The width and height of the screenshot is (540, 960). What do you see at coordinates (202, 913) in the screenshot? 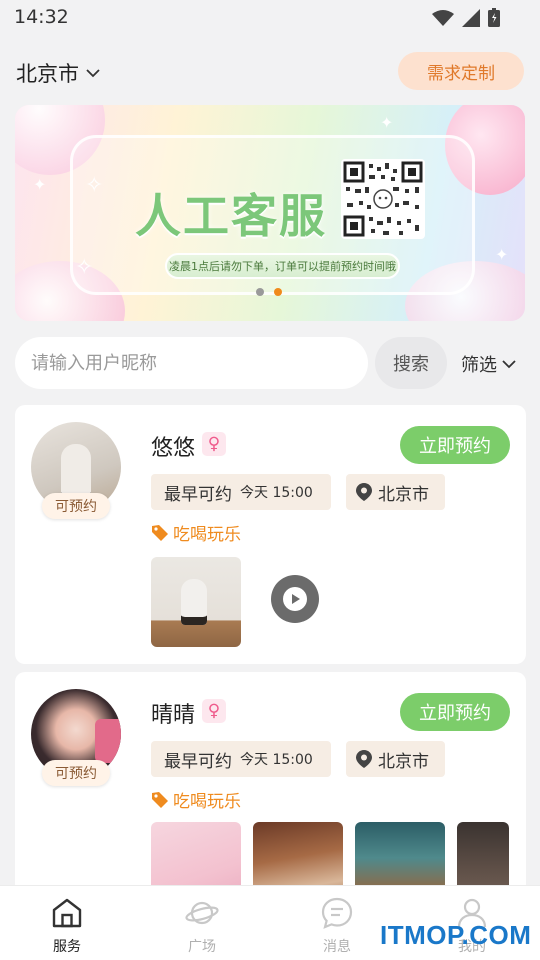
I see `planet-icon` at bounding box center [202, 913].